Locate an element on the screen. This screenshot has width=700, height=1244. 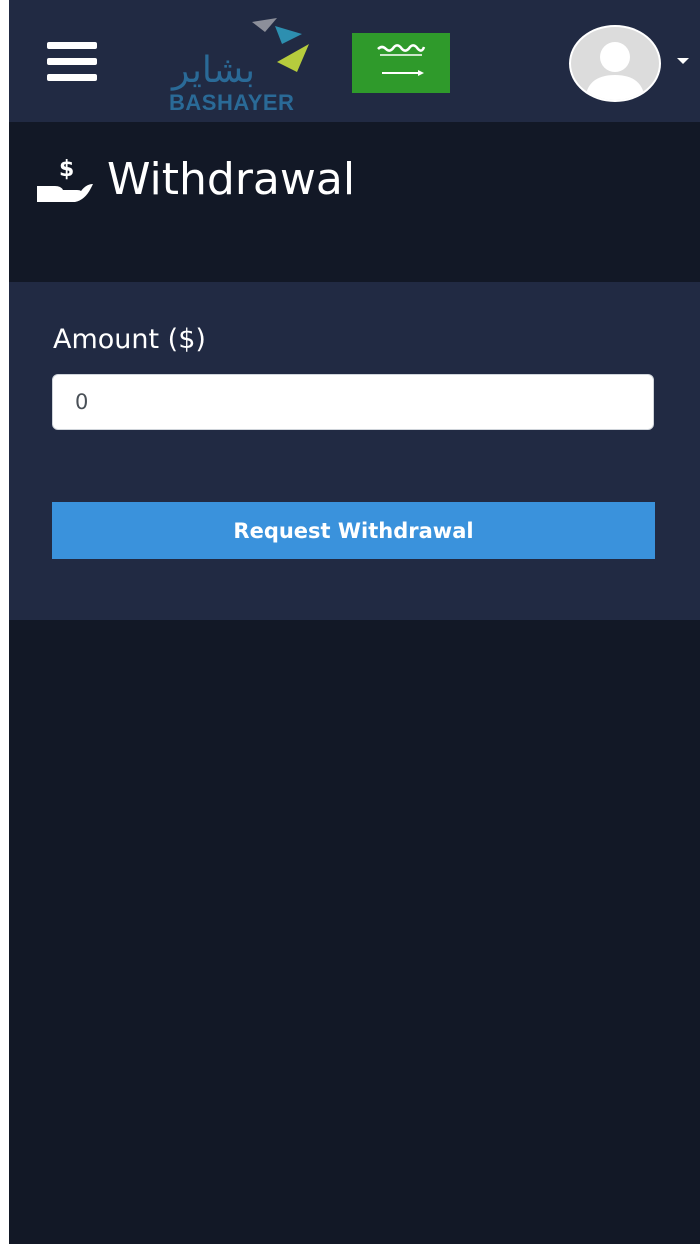
page-header: $ Withdrawal is located at coordinates (354, 202).